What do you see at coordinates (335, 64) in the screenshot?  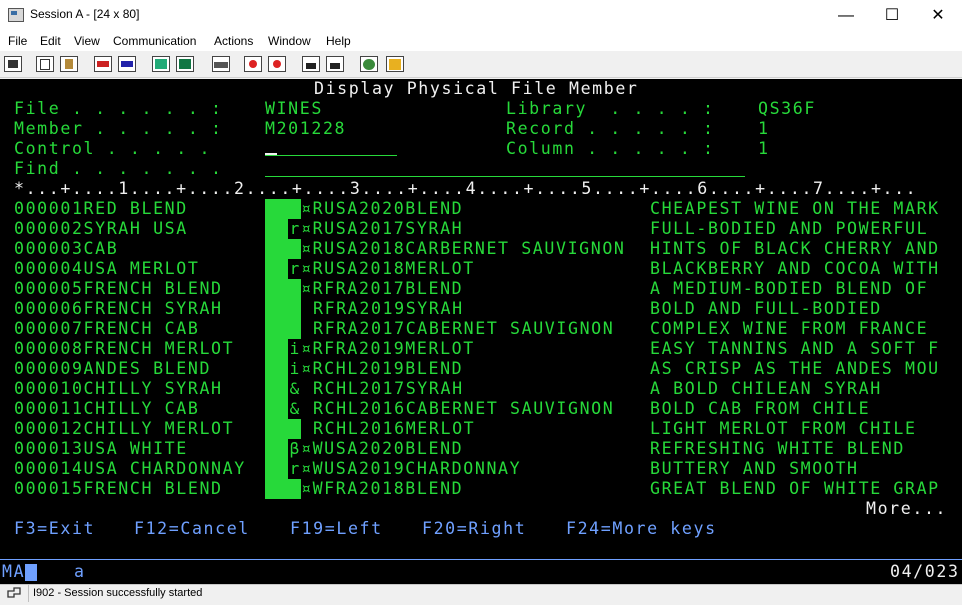 I see `macro-b-icon` at bounding box center [335, 64].